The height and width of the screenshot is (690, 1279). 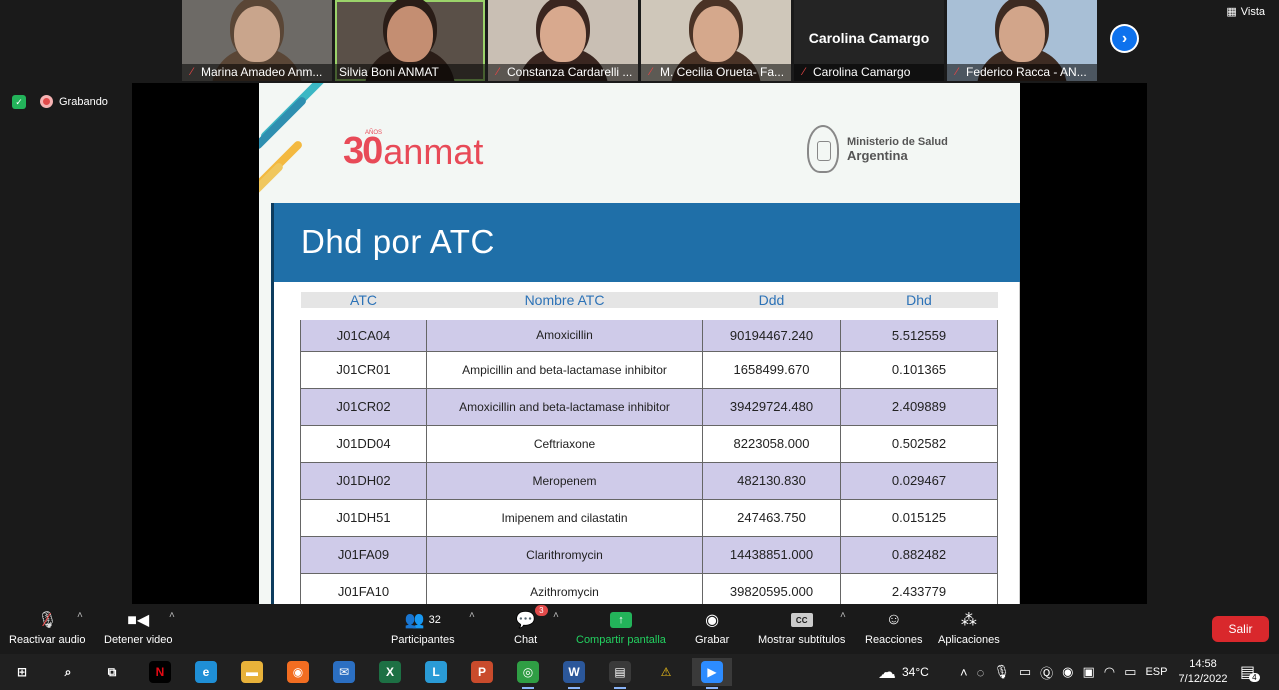 I want to click on ministry-logo: Ministerio de Salud Argentina, so click(x=877, y=149).